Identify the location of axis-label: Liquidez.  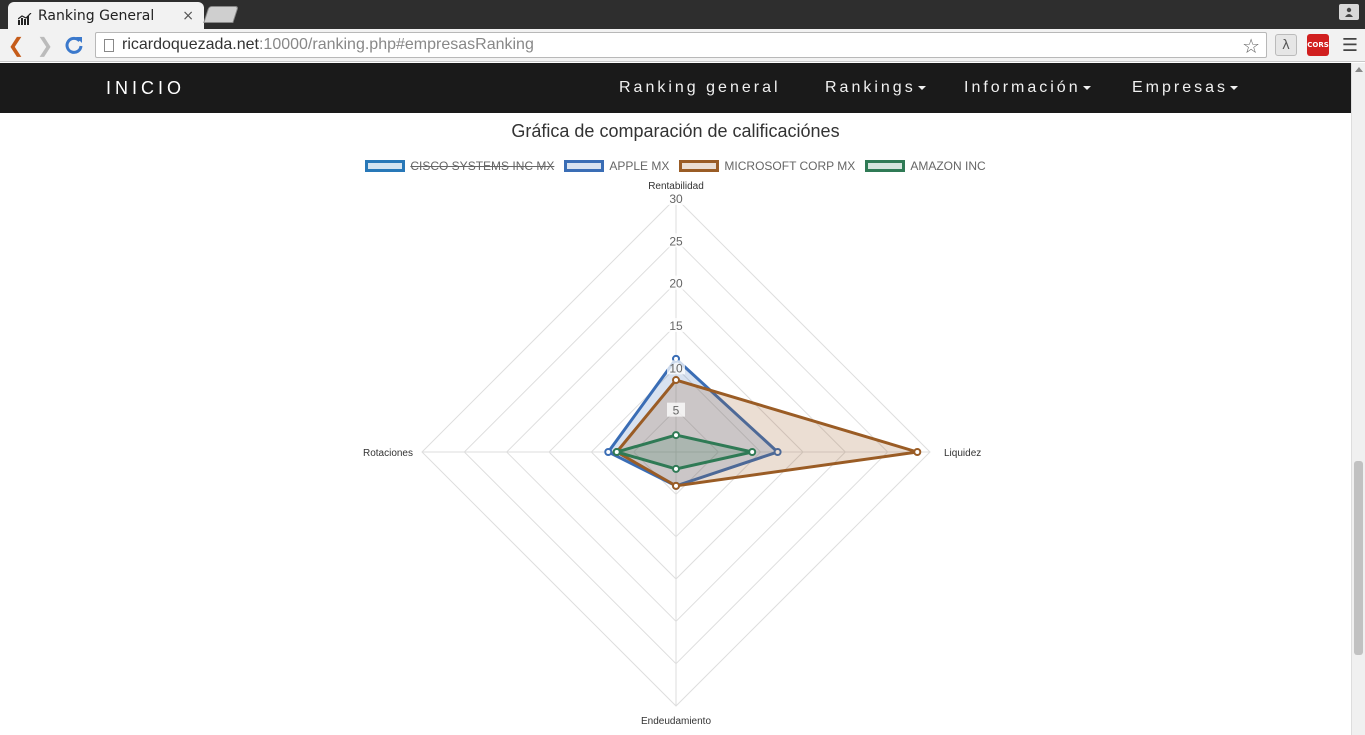
(962, 453).